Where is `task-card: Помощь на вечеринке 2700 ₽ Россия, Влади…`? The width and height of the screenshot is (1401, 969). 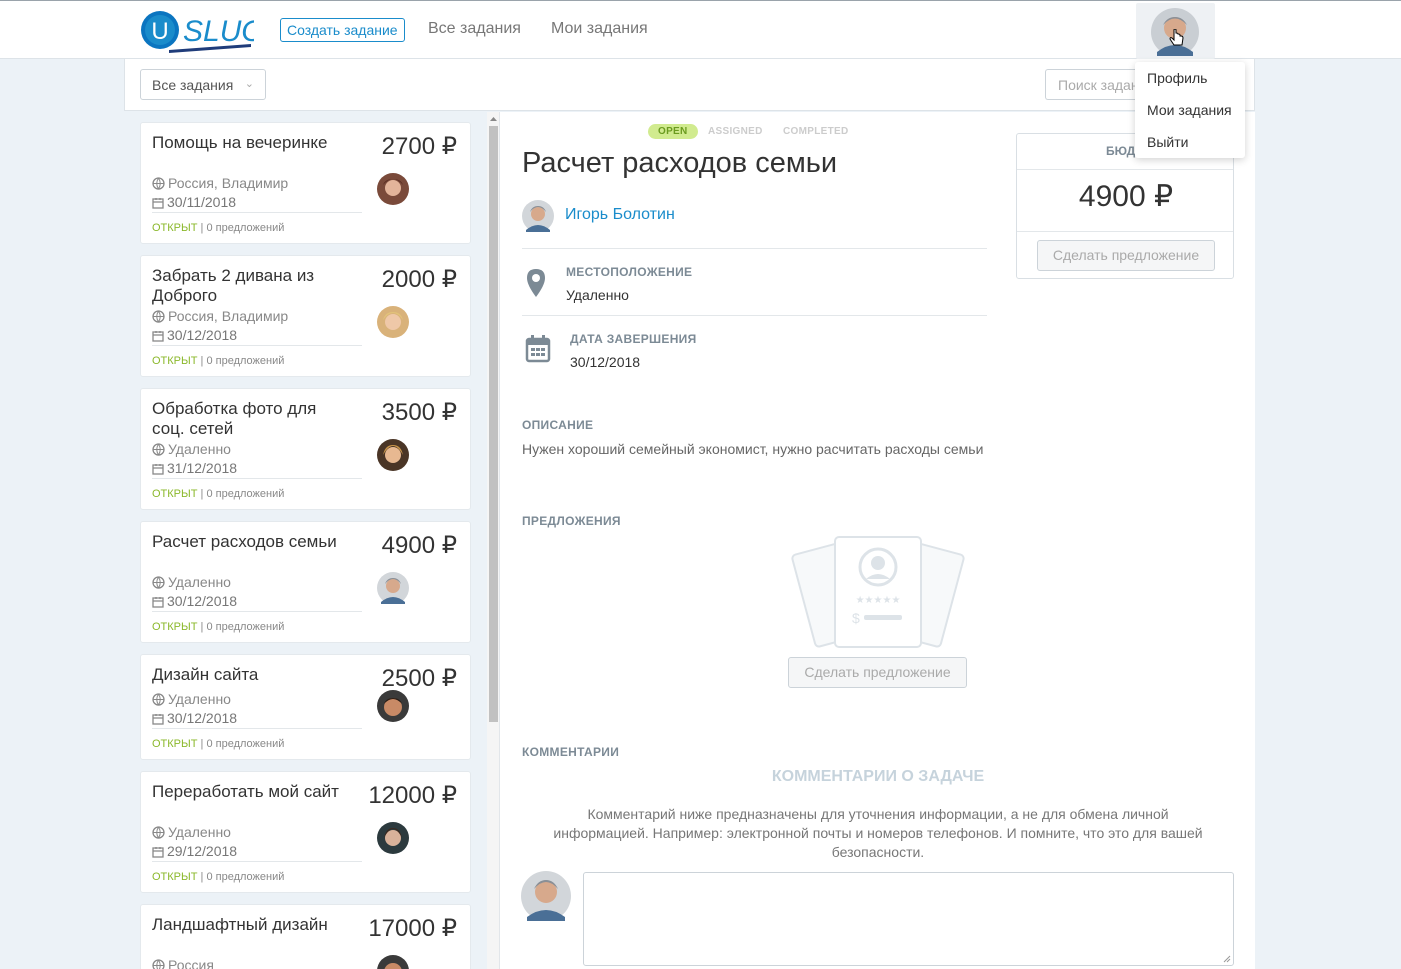
task-card: Помощь на вечеринке 2700 ₽ Россия, Влади… is located at coordinates (305, 183).